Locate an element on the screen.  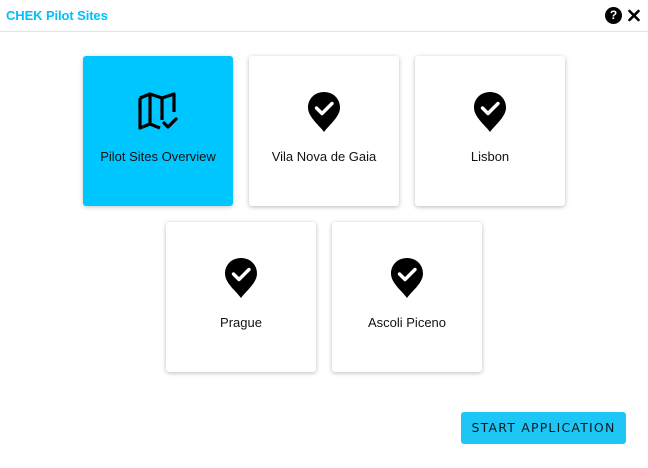
help-icon: ? is located at coordinates (613, 15).